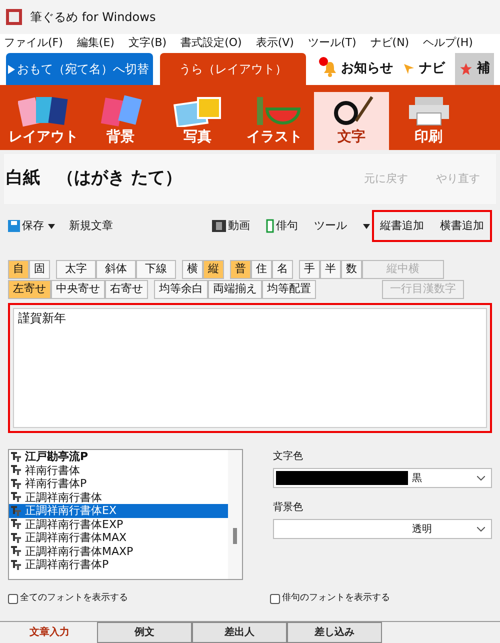 This screenshot has height=643, width=500. What do you see at coordinates (11, 69) in the screenshot?
I see `play-triangle-icon` at bounding box center [11, 69].